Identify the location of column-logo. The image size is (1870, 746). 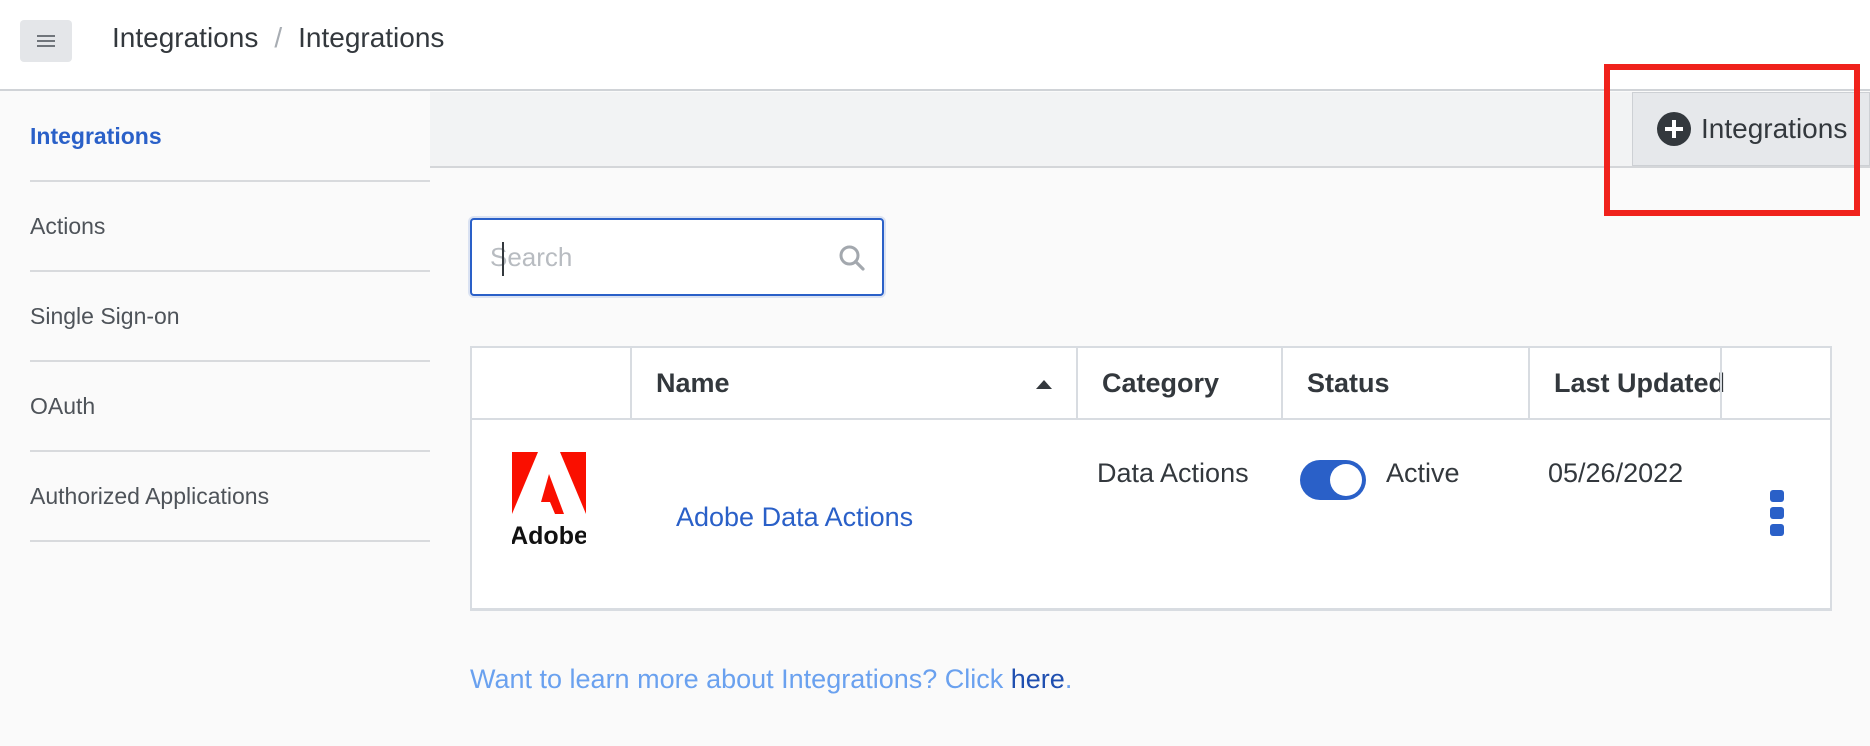
(551, 383).